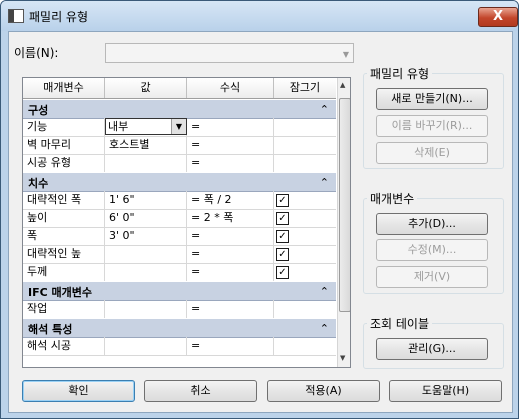  I want to click on parameter-name-cell: 기능, so click(64, 127).